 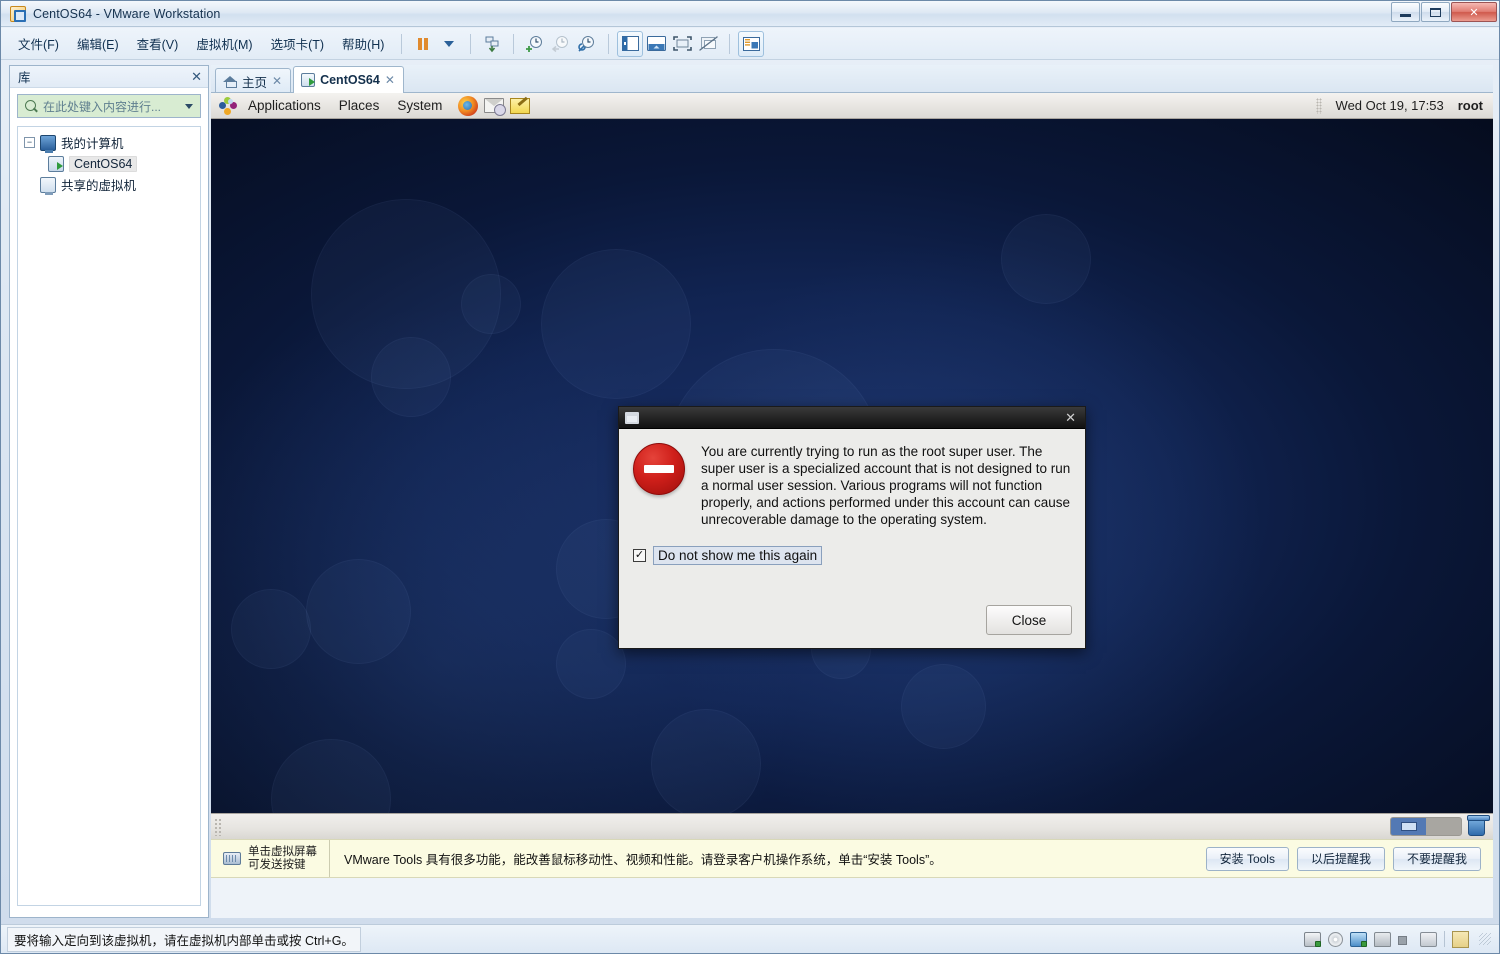 What do you see at coordinates (109, 163) in the screenshot?
I see `tree-item-centos64: CentOS64` at bounding box center [109, 163].